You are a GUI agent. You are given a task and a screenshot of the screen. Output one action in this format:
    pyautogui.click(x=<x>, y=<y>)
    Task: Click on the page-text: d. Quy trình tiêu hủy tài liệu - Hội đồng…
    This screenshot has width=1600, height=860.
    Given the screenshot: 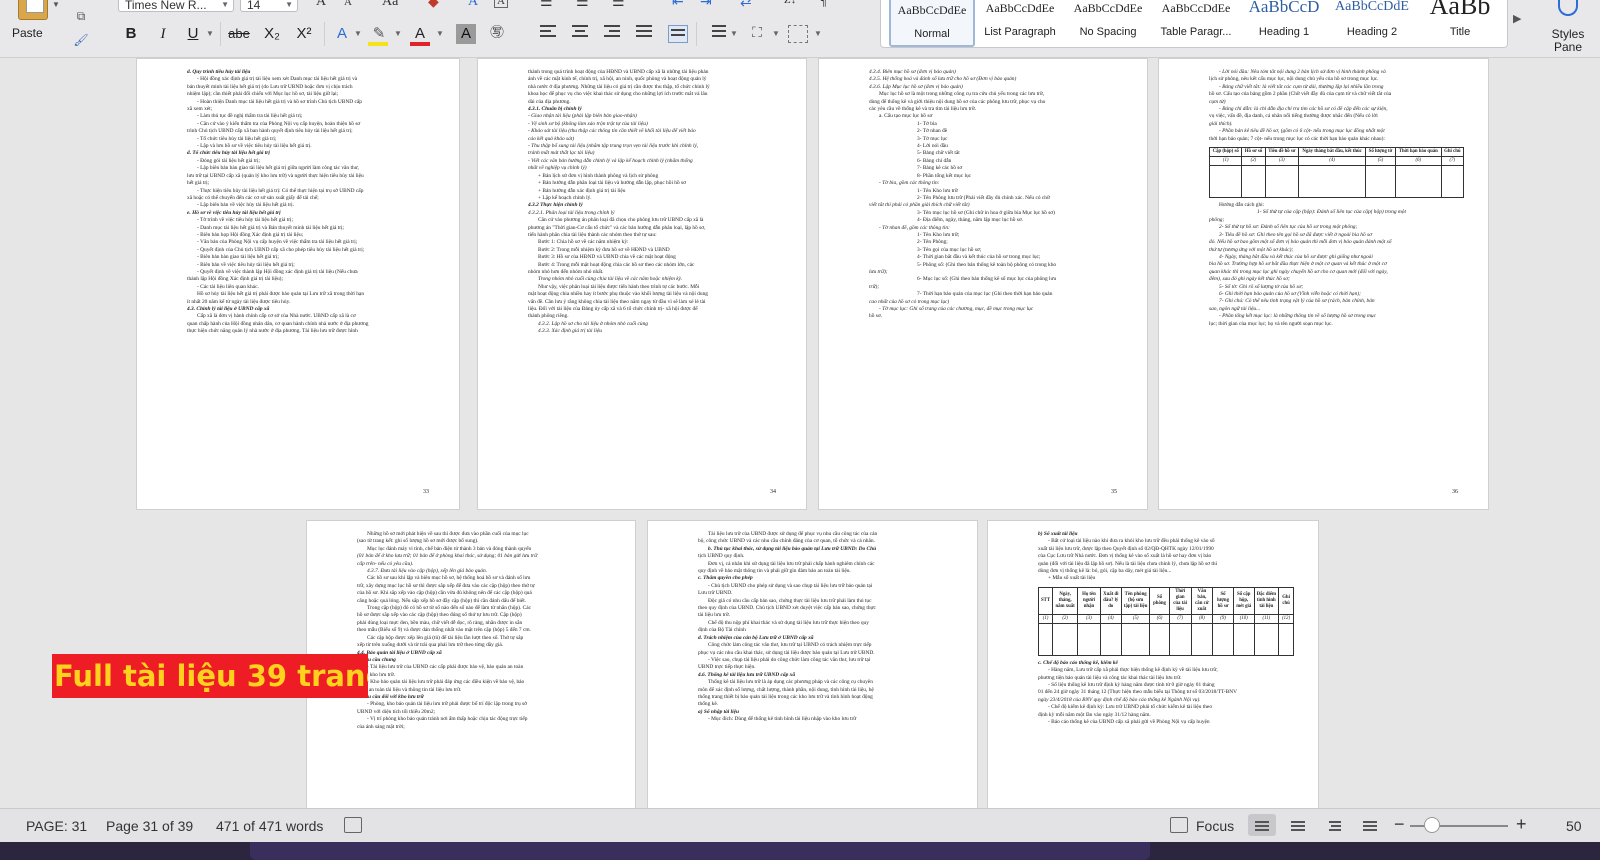 What is the action you would take?
    pyautogui.click(x=311, y=280)
    